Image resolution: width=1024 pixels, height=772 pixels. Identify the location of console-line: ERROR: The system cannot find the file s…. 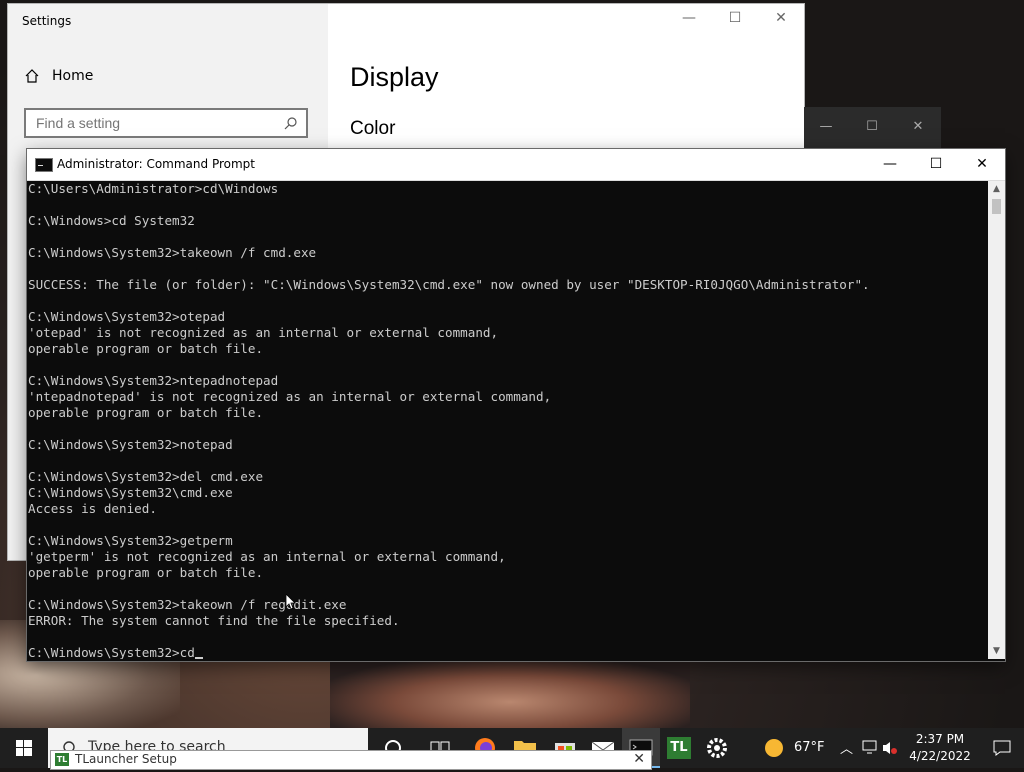
(214, 620).